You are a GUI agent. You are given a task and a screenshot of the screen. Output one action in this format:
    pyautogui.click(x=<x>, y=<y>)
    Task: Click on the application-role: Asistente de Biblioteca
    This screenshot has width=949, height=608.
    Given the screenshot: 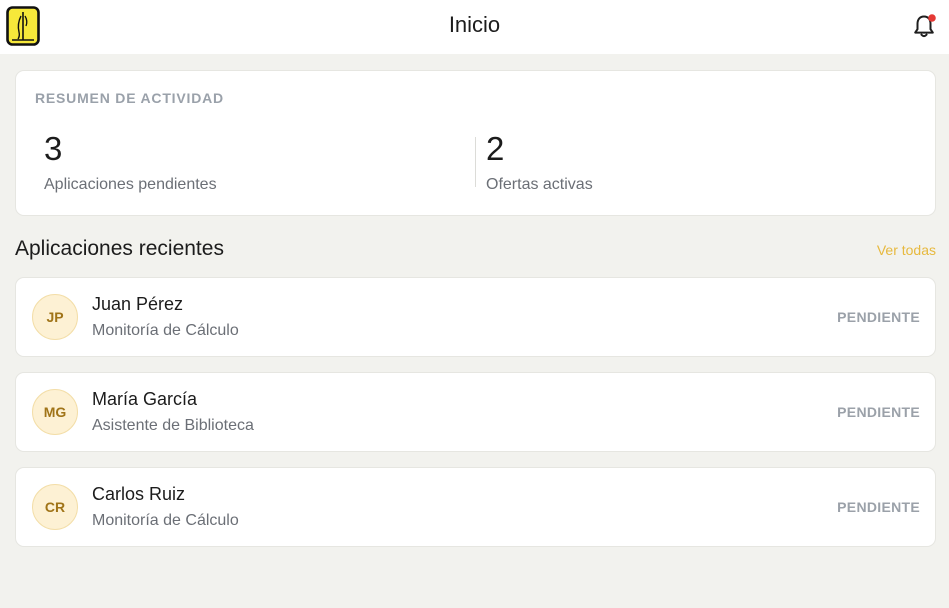 What is the action you would take?
    pyautogui.click(x=173, y=425)
    